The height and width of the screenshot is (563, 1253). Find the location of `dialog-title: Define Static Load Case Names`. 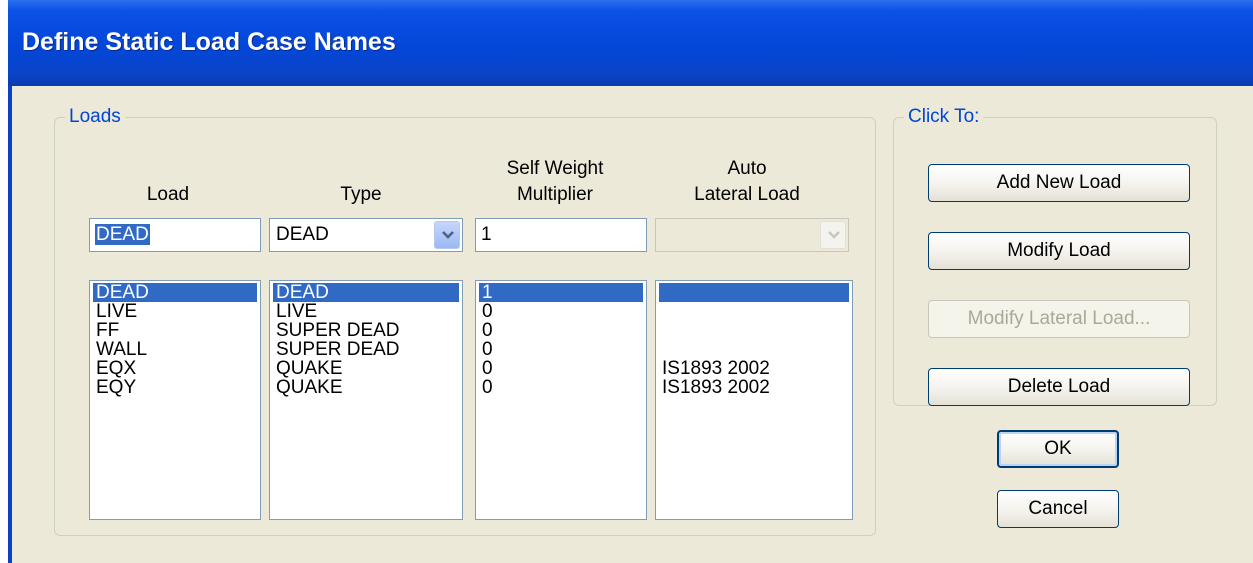

dialog-title: Define Static Load Case Names is located at coordinates (209, 42).